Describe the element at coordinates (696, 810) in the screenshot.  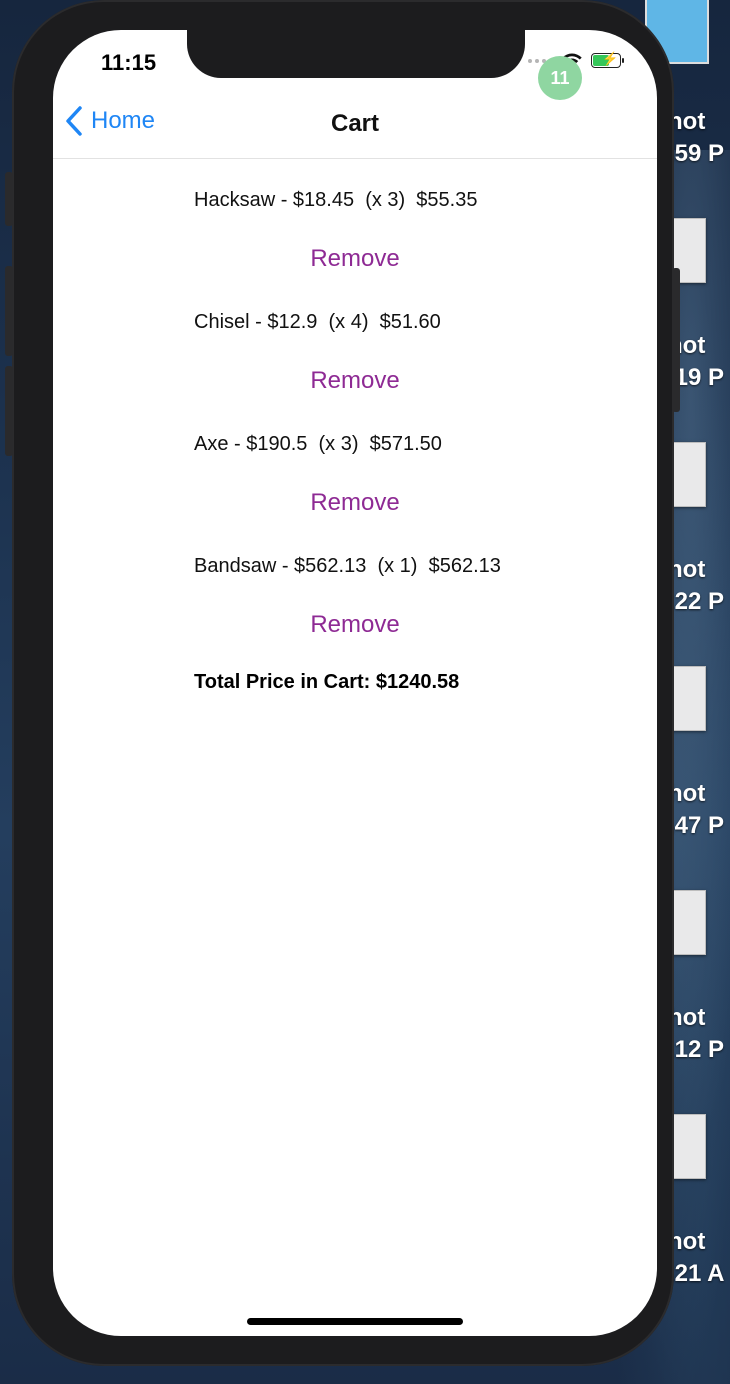
I see `desktop-file-label: hot .47 P` at that location.